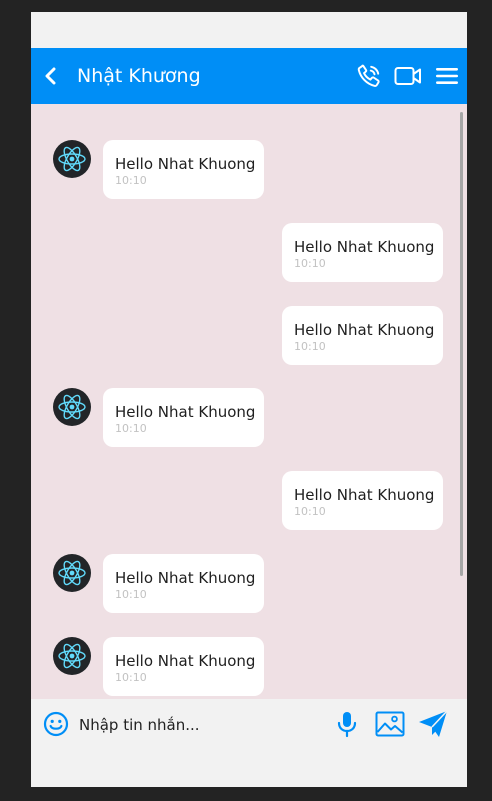  I want to click on back-chevron-icon, so click(50, 76).